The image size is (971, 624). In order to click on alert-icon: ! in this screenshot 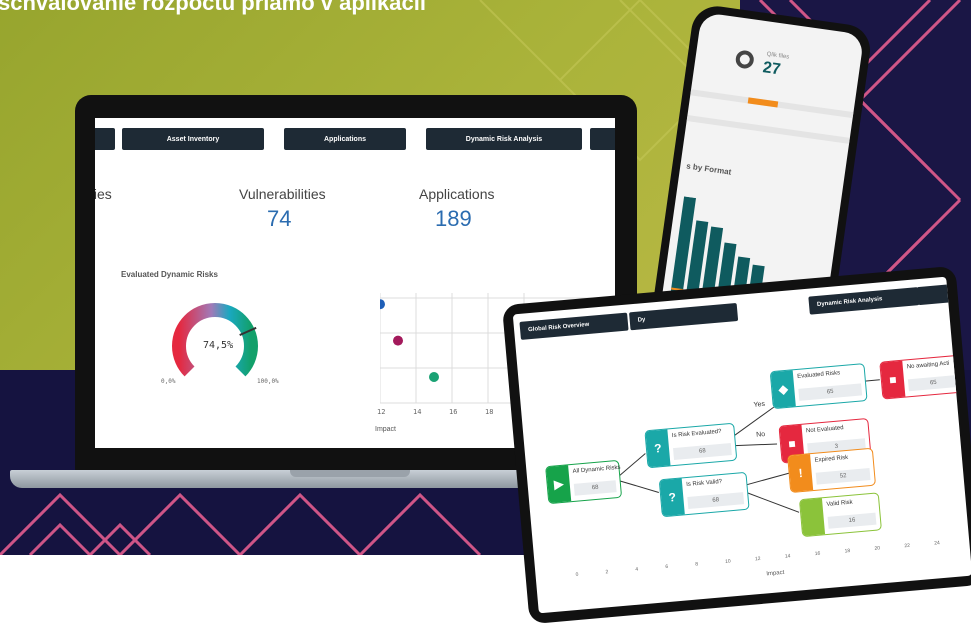, I will do `click(801, 473)`.